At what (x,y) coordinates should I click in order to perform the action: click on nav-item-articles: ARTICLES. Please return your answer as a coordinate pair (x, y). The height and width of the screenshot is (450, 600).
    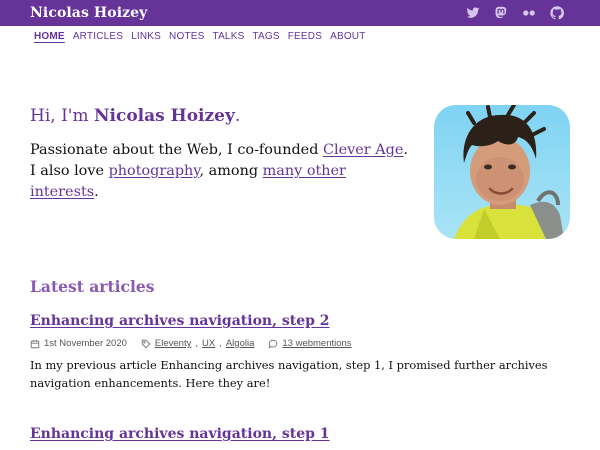
    Looking at the image, I should click on (98, 36).